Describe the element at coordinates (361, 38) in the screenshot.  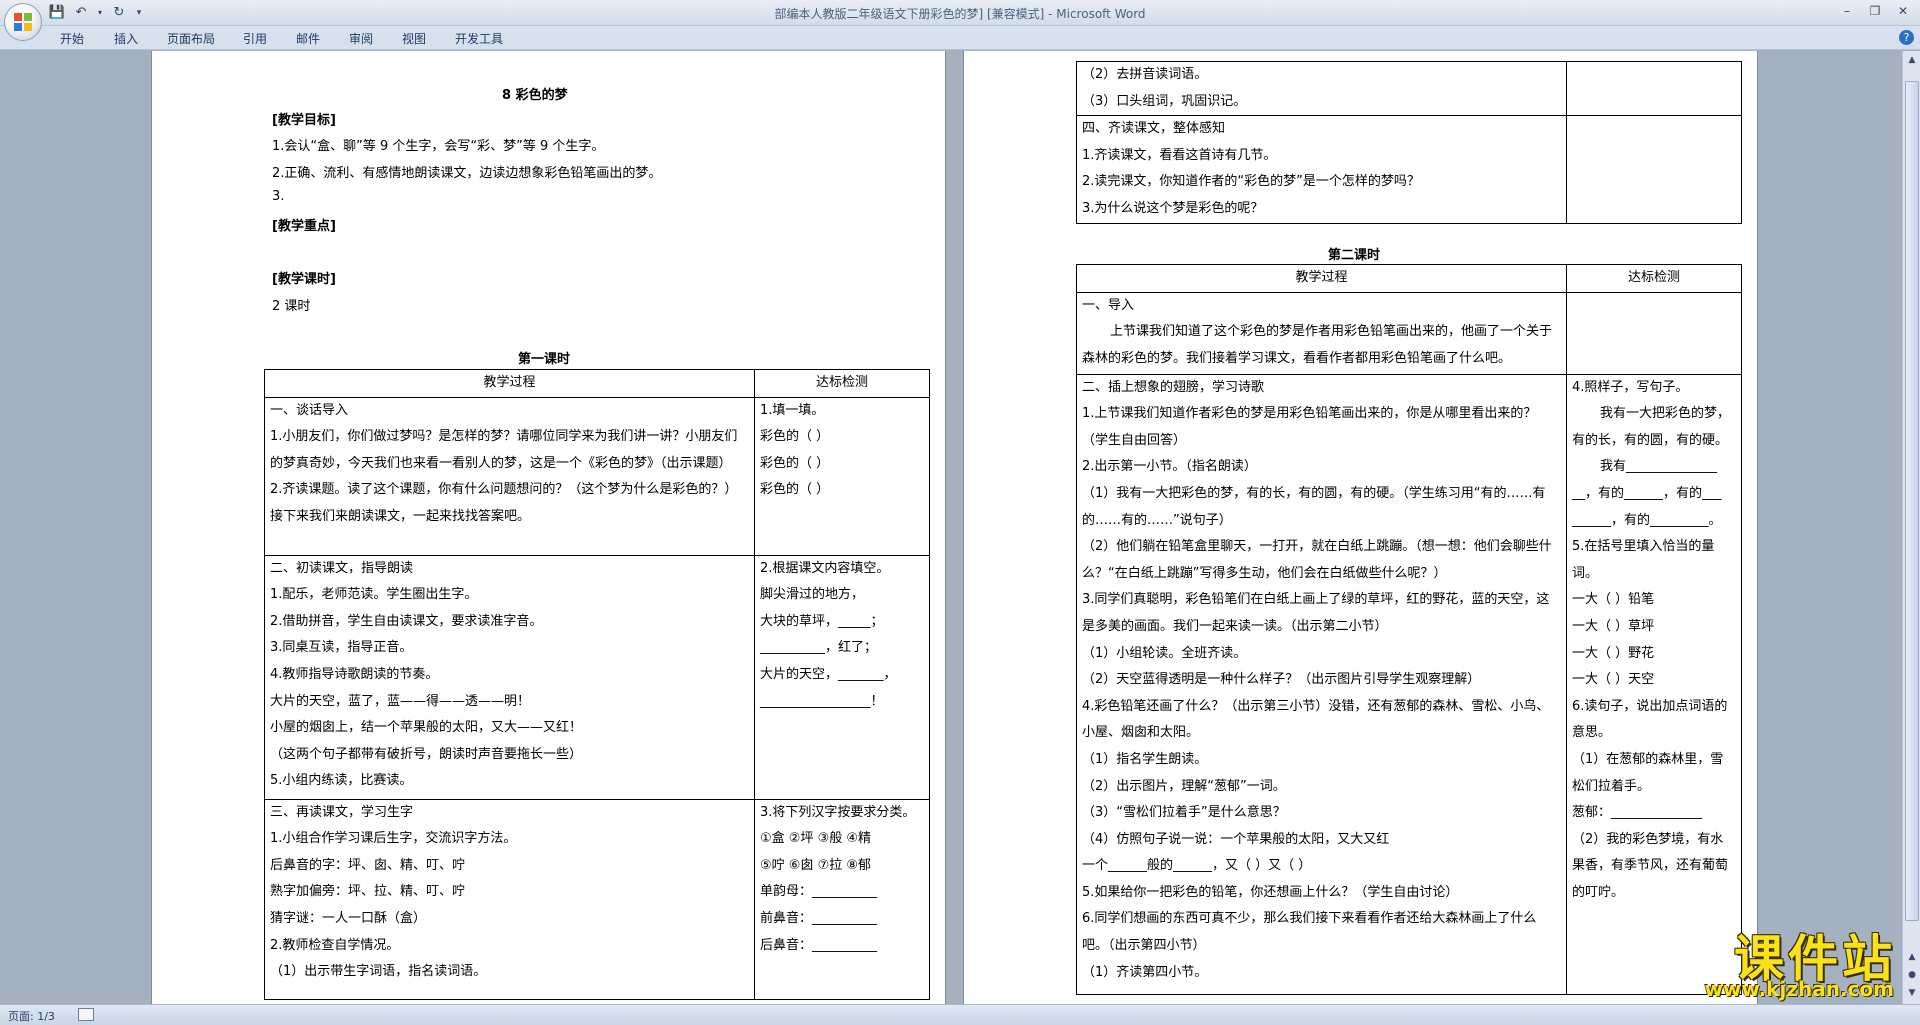
I see `tab-review: 审阅` at that location.